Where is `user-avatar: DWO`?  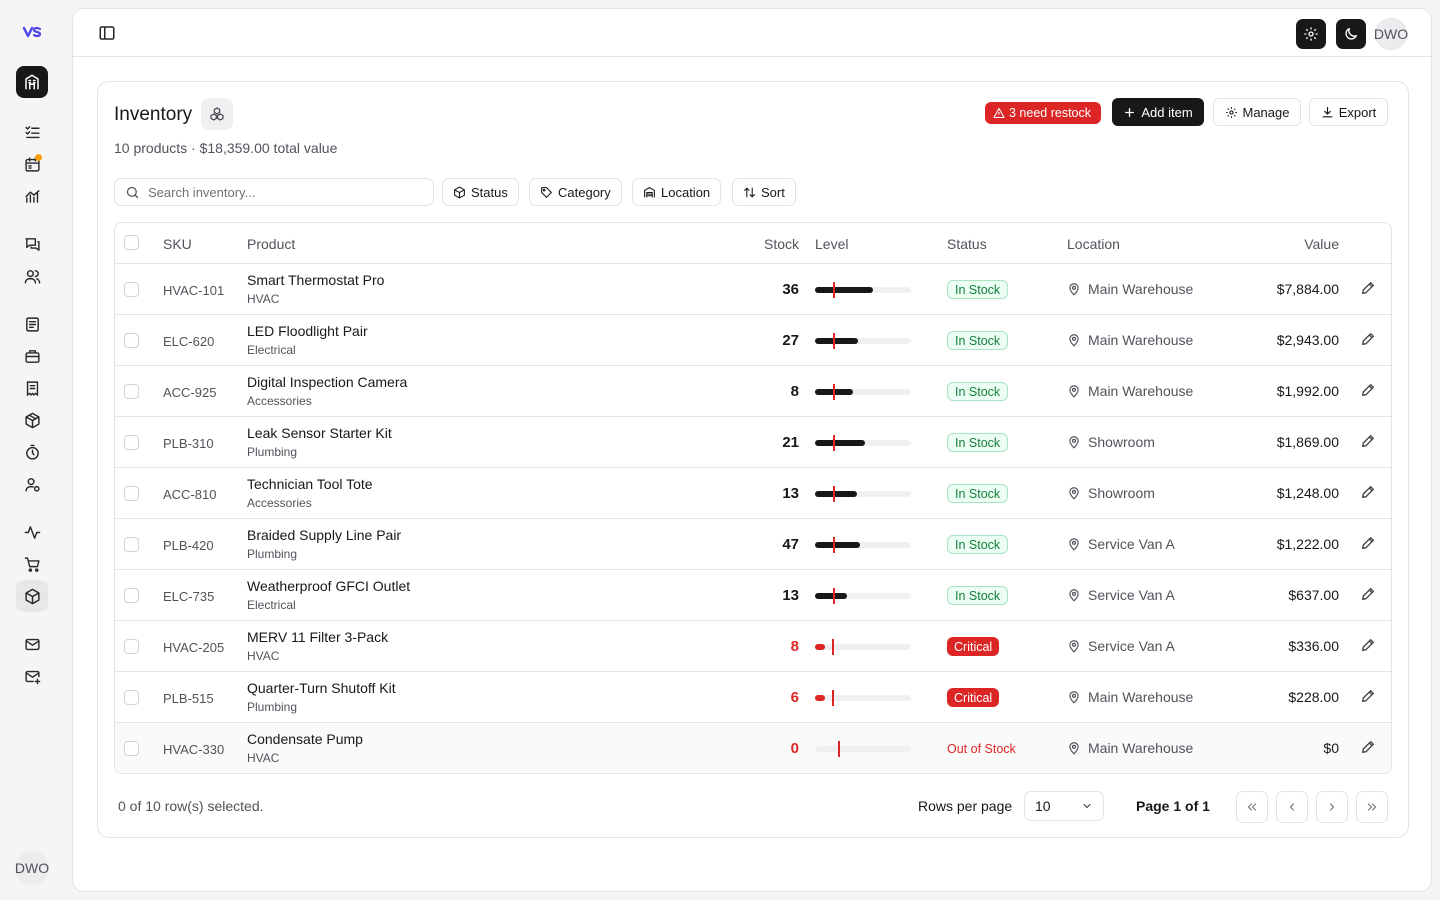 user-avatar: DWO is located at coordinates (32, 868).